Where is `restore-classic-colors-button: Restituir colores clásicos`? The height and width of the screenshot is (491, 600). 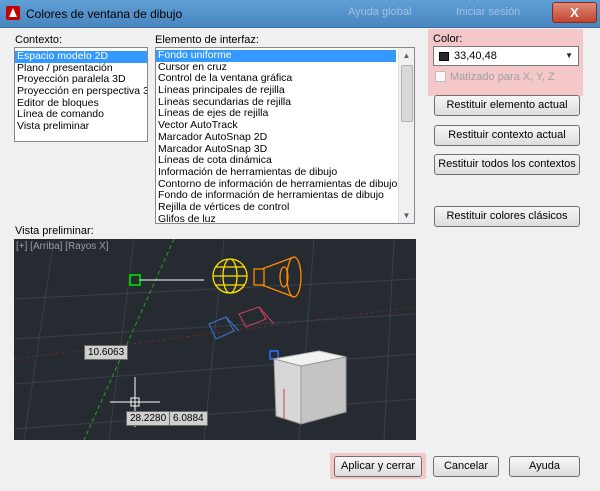 restore-classic-colors-button: Restituir colores clásicos is located at coordinates (507, 216).